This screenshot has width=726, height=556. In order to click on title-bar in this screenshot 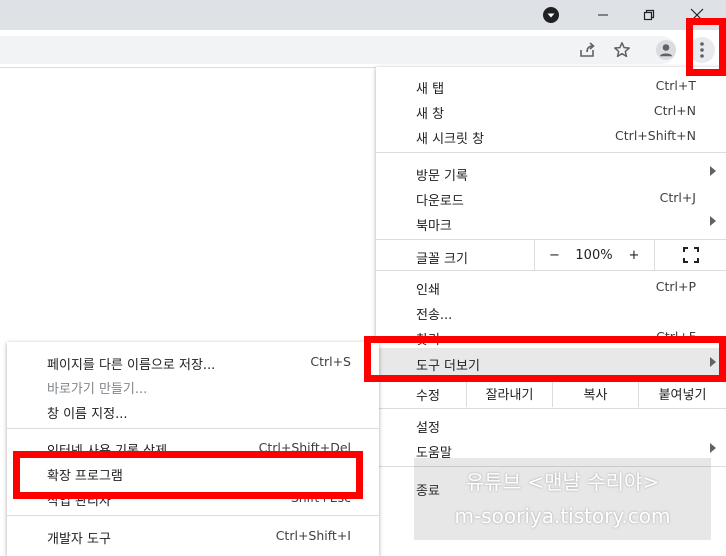, I will do `click(363, 15)`.